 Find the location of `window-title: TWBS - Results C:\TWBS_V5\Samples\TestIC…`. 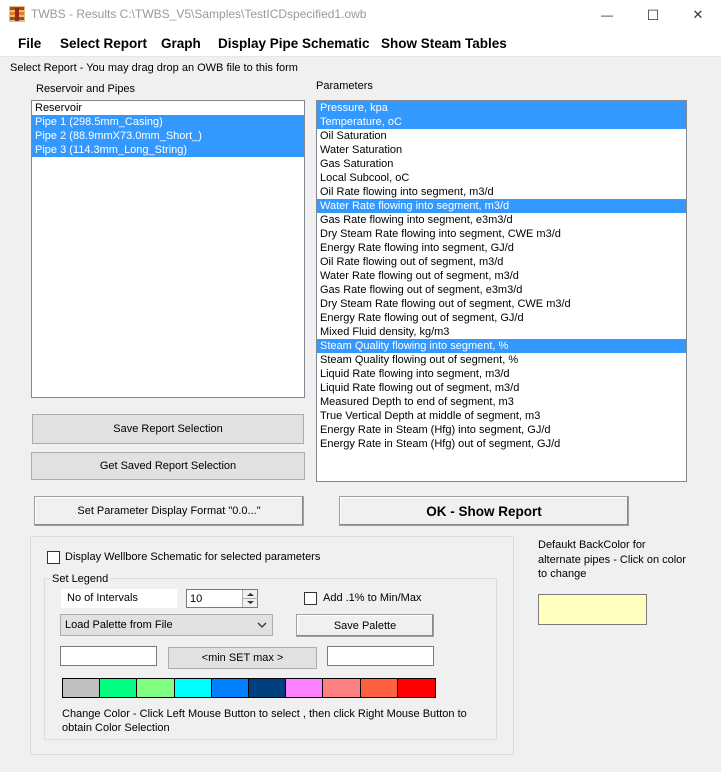

window-title: TWBS - Results C:\TWBS_V5\Samples\TestIC… is located at coordinates (199, 14).